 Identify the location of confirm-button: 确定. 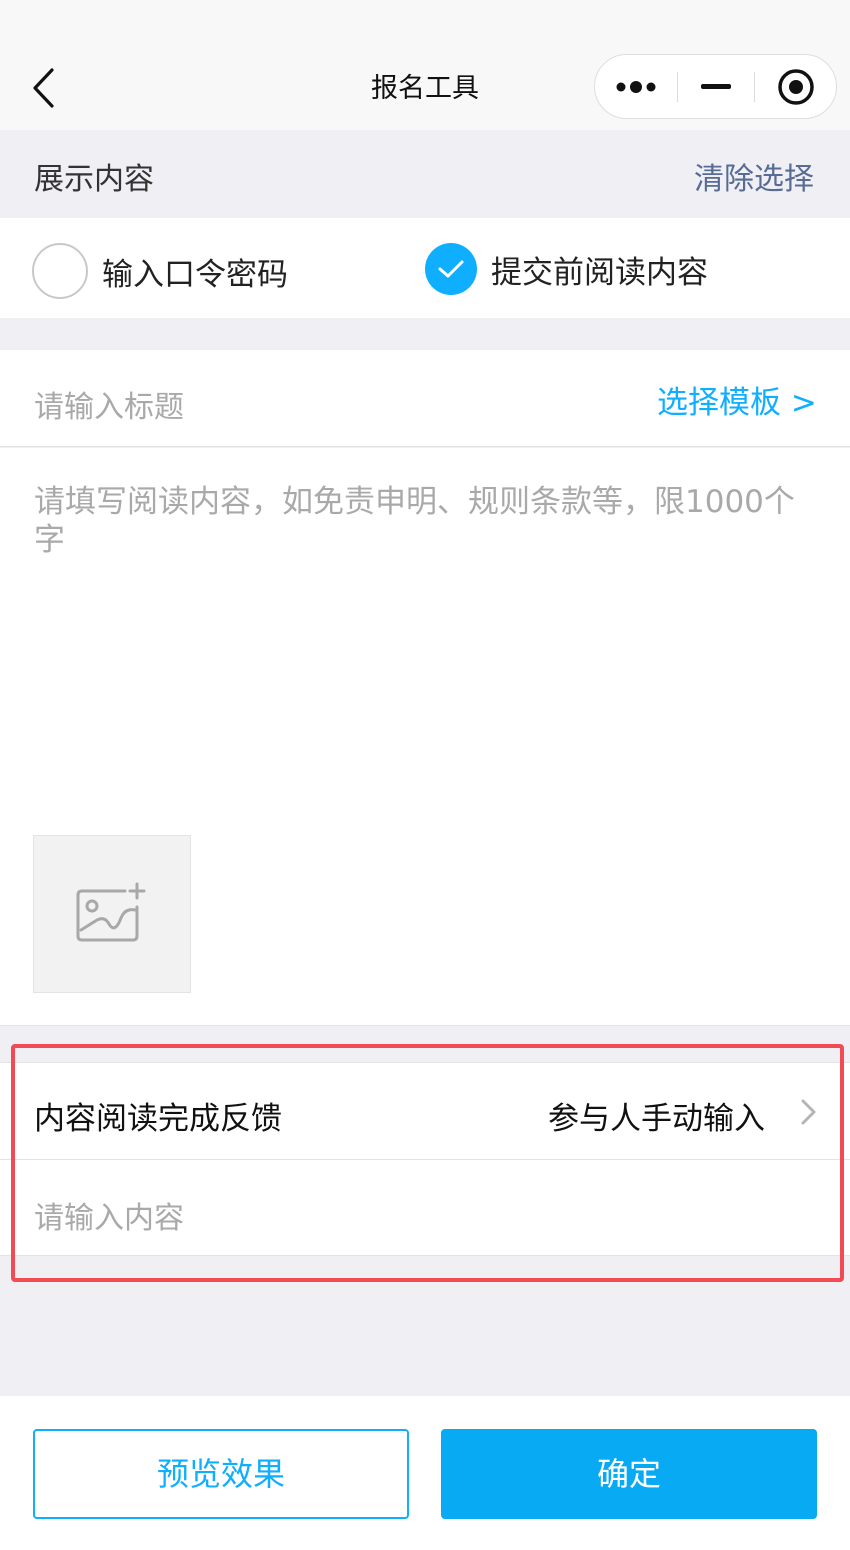
(629, 1474).